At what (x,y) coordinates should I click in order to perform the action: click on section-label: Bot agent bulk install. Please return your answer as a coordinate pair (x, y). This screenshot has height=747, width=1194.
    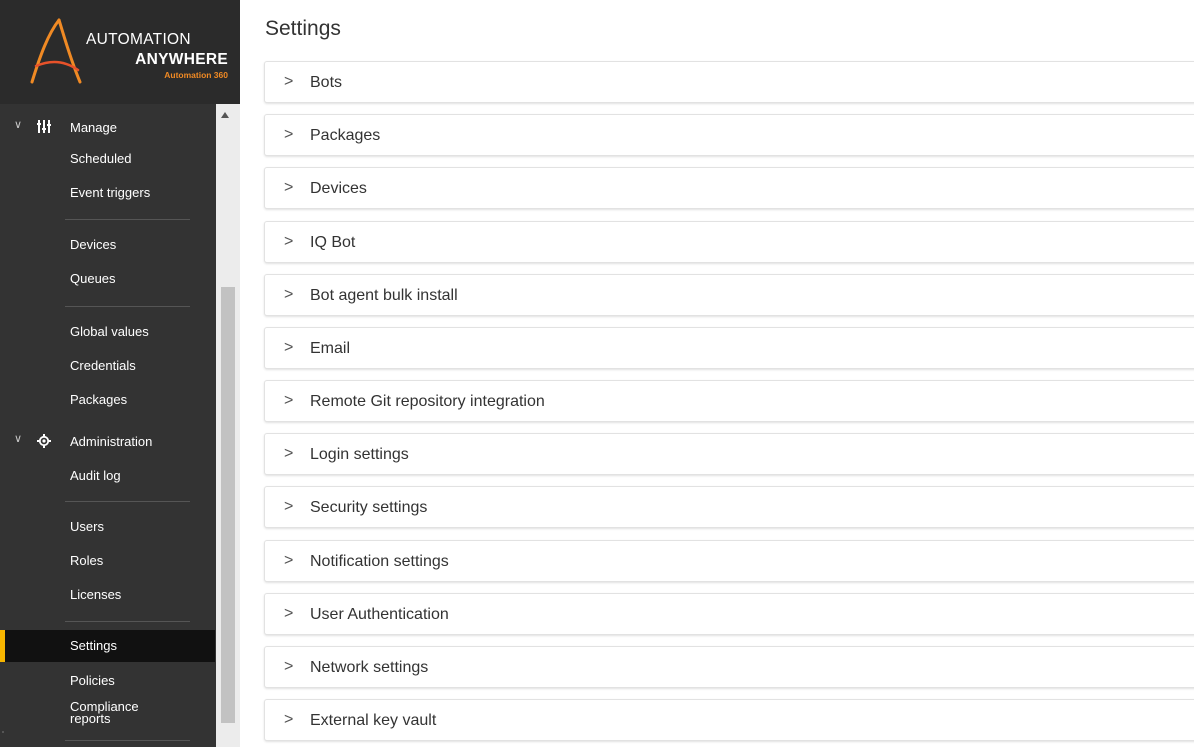
    Looking at the image, I should click on (384, 295).